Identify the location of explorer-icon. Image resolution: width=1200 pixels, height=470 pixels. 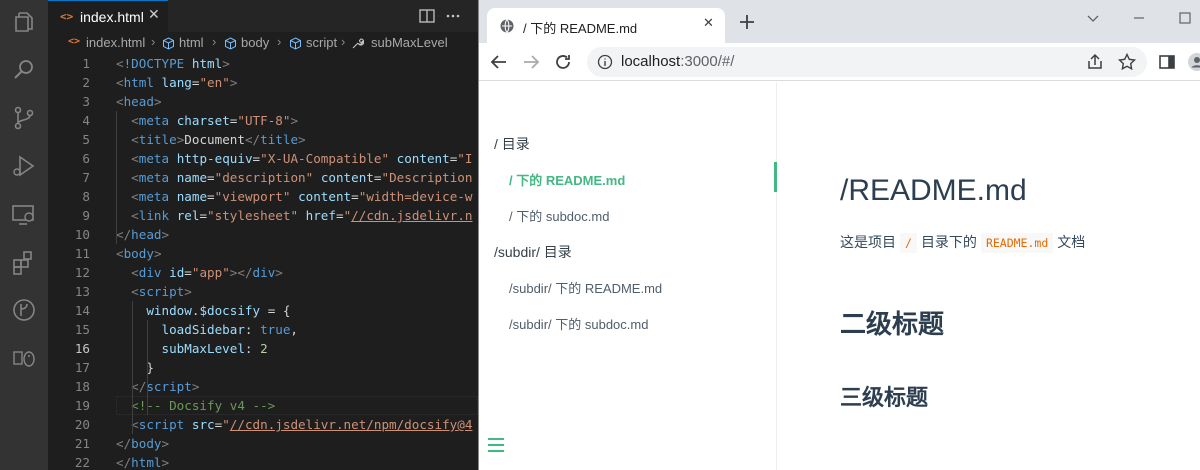
(24, 22).